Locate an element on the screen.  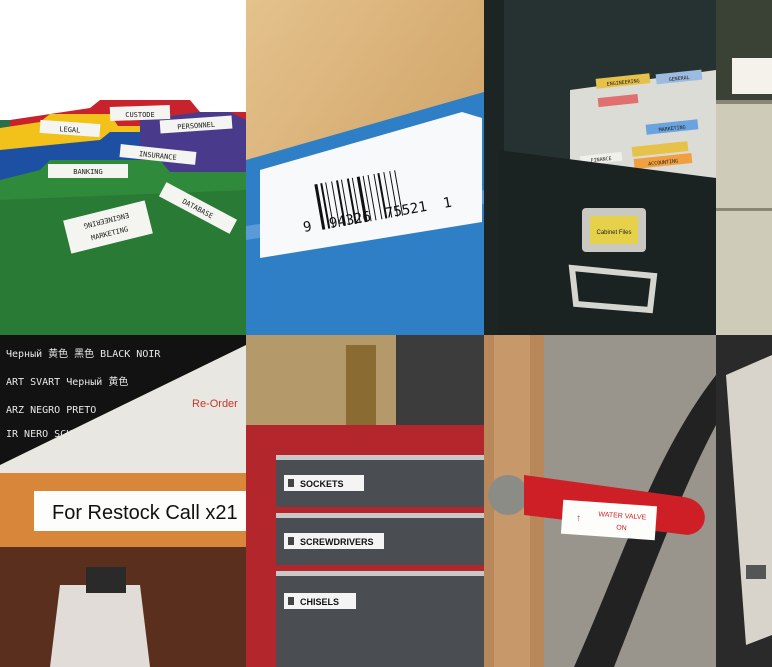
tile-valve: ↑ WATER VALVE ON is located at coordinates (600, 501).